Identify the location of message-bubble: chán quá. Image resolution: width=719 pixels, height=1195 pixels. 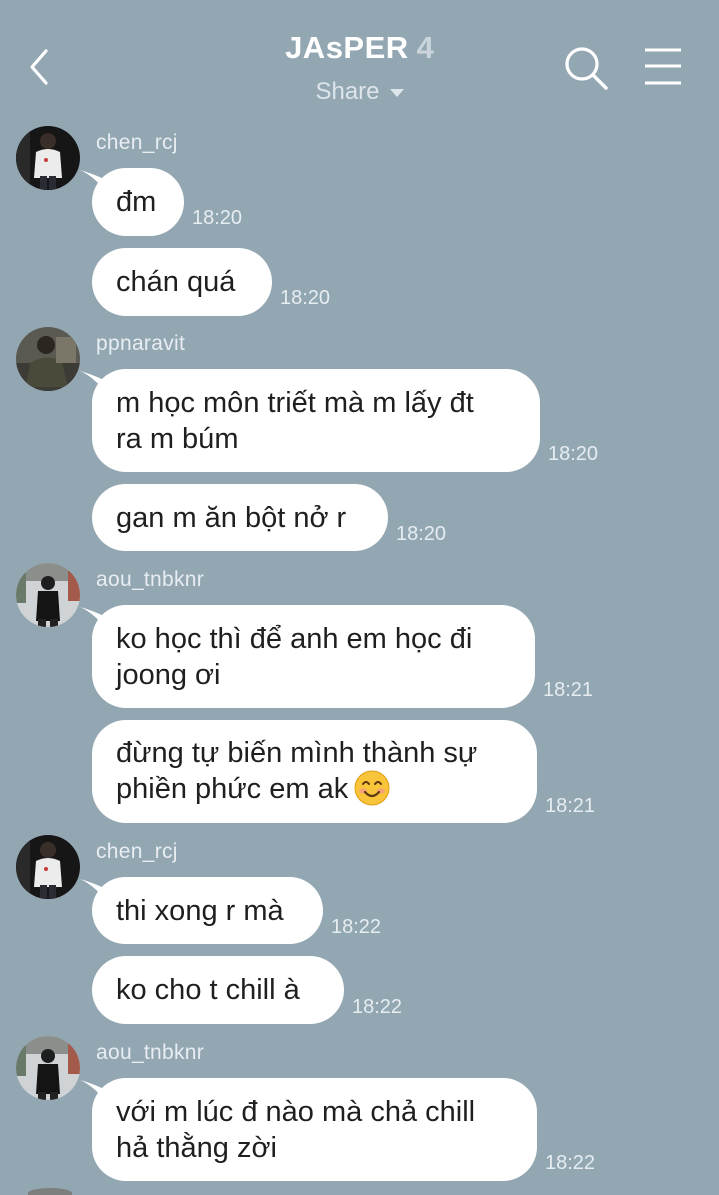
(182, 282).